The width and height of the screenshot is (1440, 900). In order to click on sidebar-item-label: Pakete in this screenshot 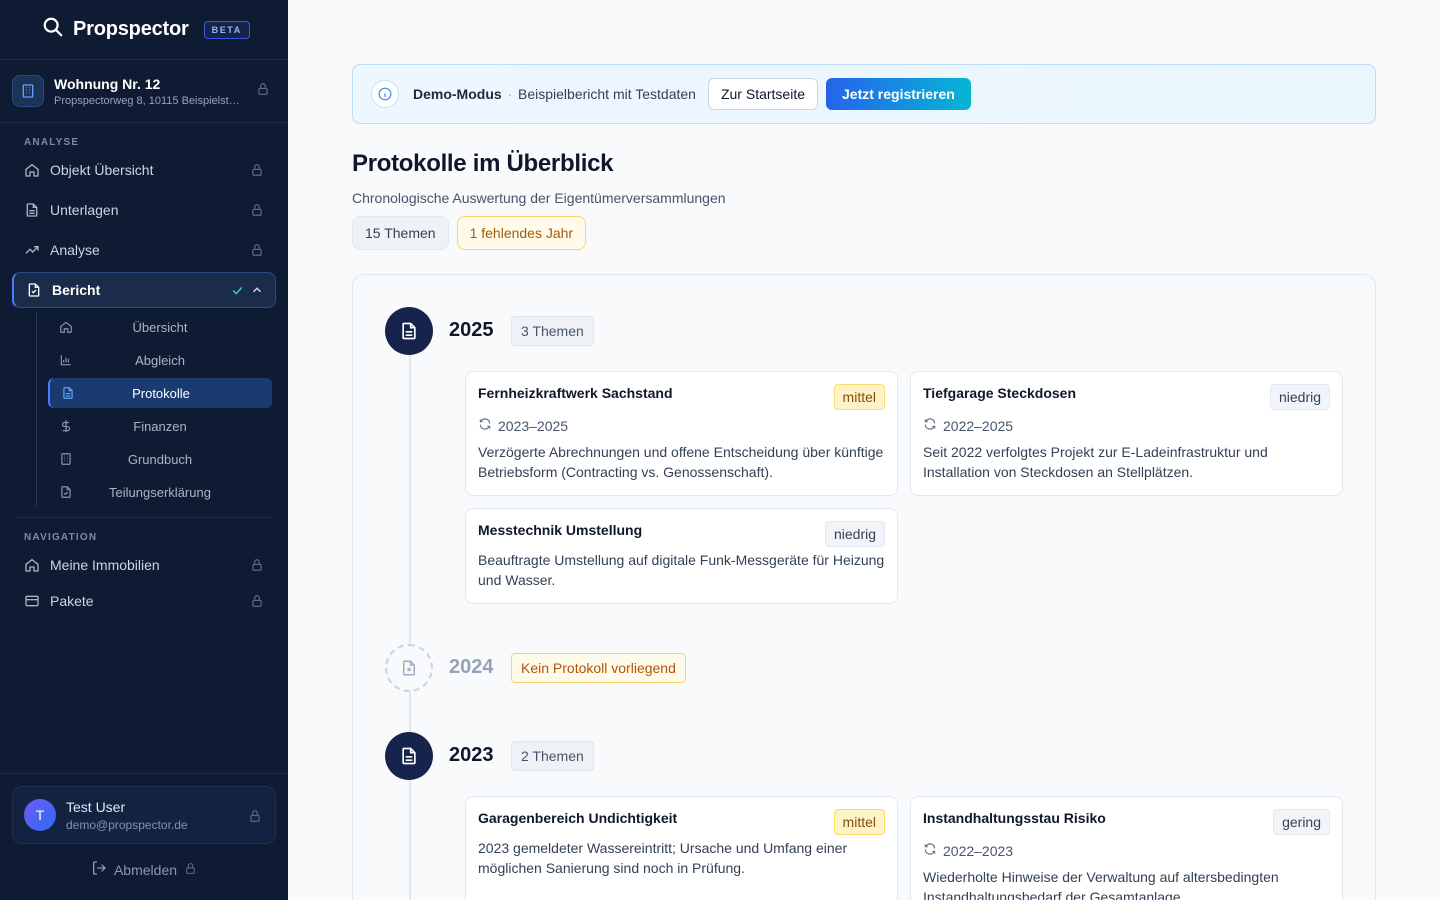, I will do `click(72, 601)`.